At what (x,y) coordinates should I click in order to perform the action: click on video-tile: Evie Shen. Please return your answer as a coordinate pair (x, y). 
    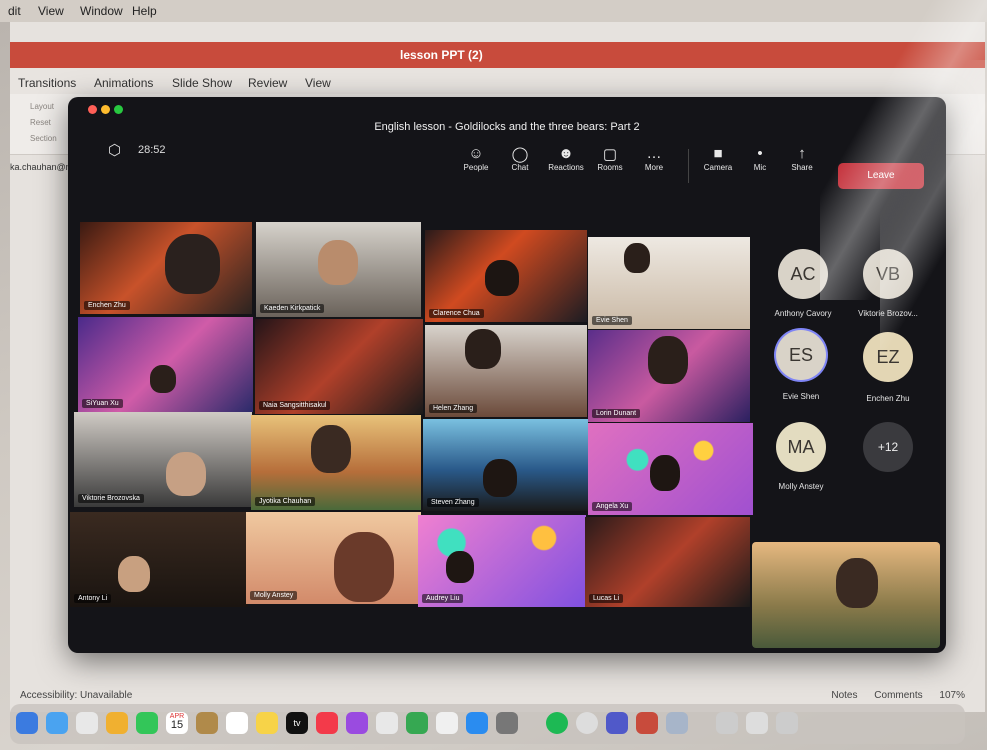
    Looking at the image, I should click on (669, 283).